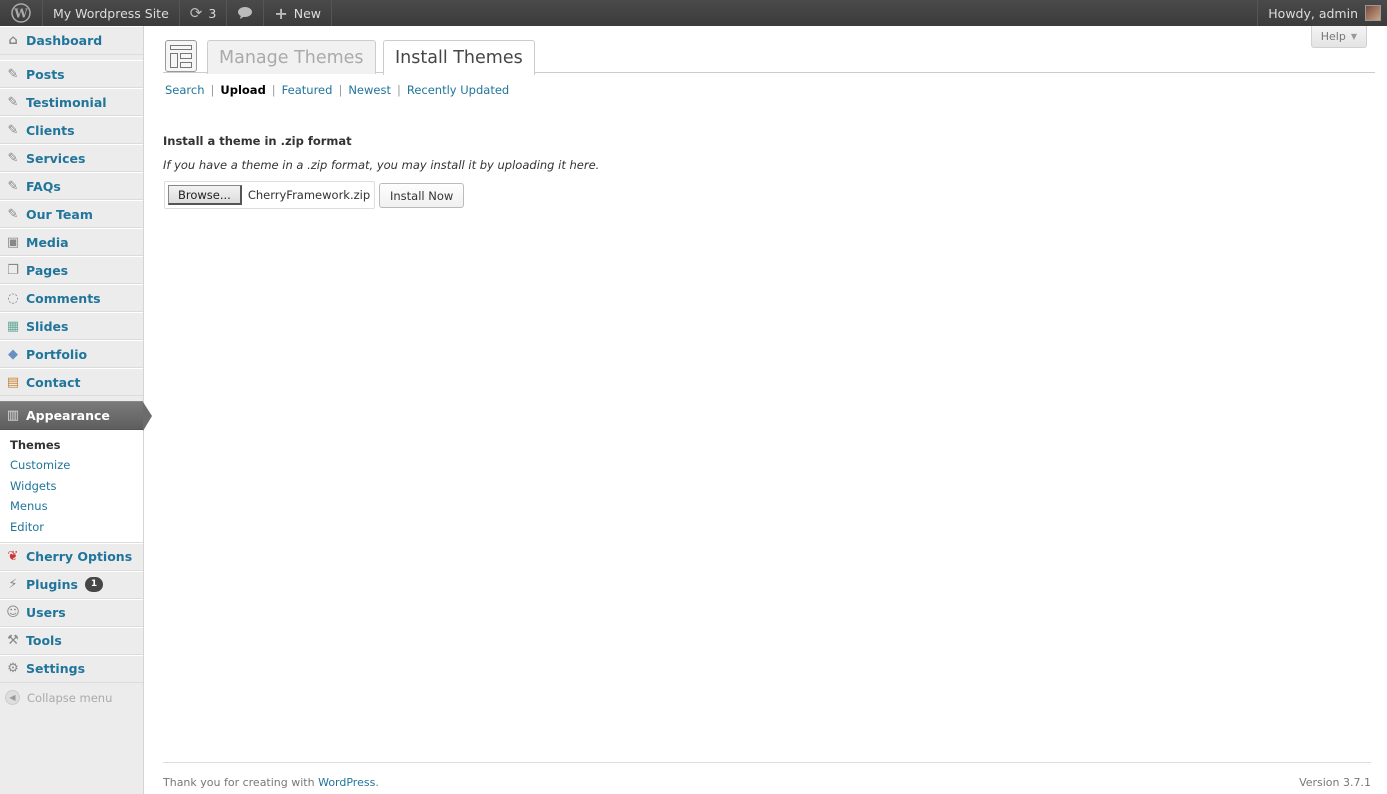 The image size is (1387, 794). I want to click on menu-label: Tools, so click(44, 641).